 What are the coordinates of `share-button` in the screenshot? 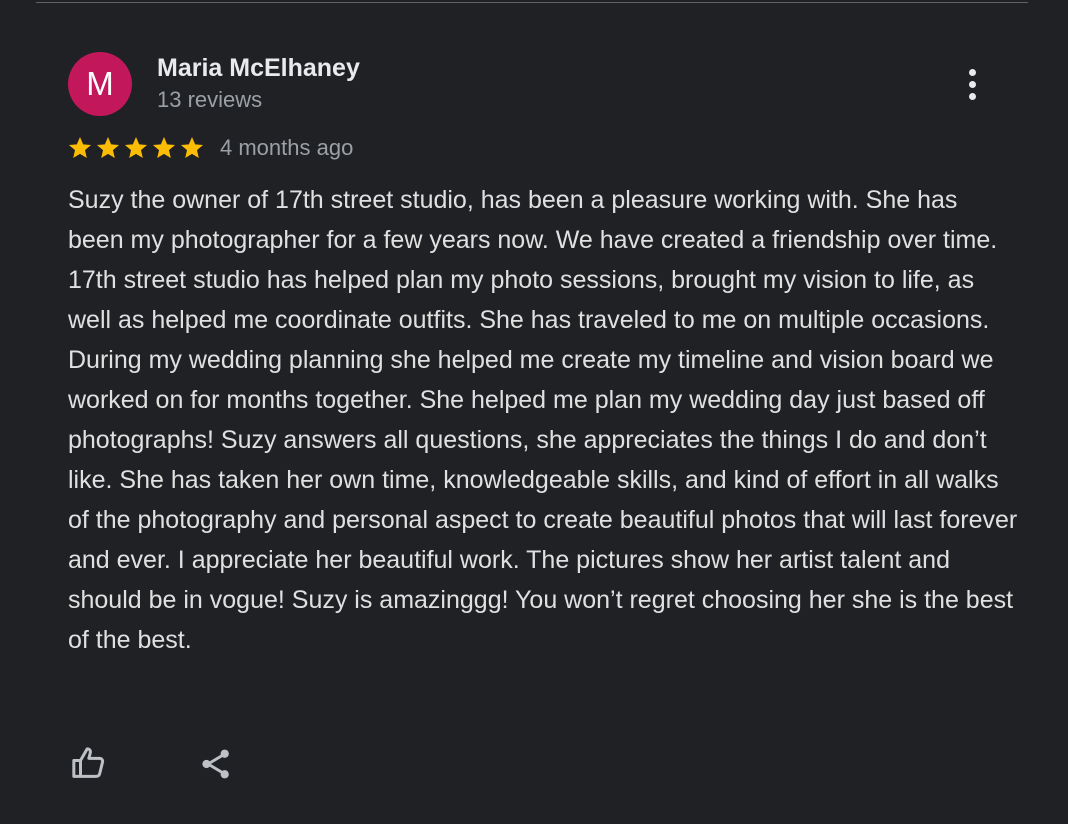 It's located at (216, 764).